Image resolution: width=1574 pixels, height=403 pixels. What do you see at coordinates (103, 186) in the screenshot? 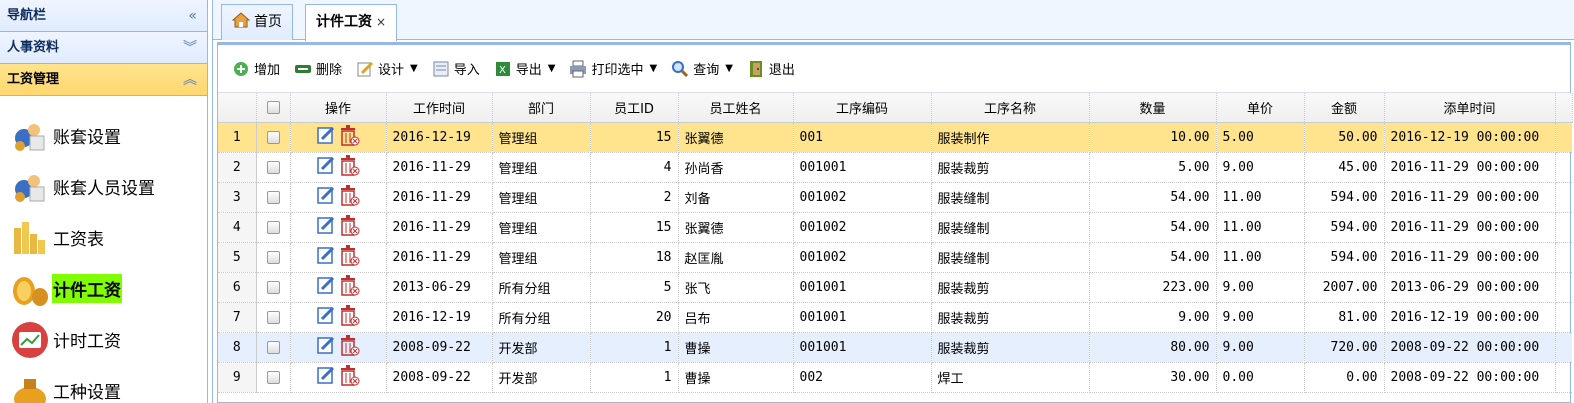
I see `nav-item-account-staff: 账套人员设置` at bounding box center [103, 186].